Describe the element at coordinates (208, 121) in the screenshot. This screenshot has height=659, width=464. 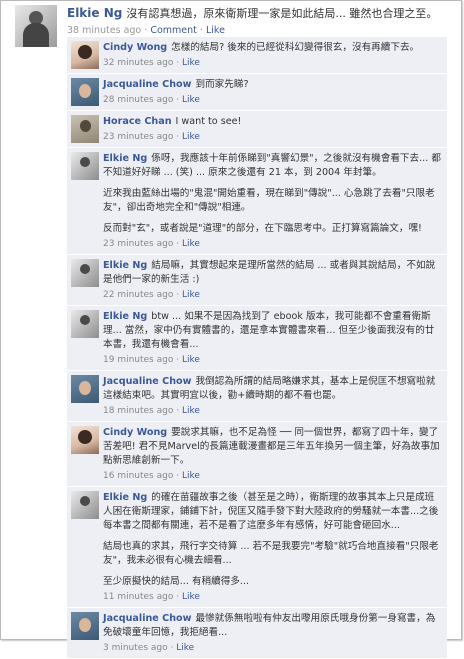
I see `comment-message: I want to see!` at that location.